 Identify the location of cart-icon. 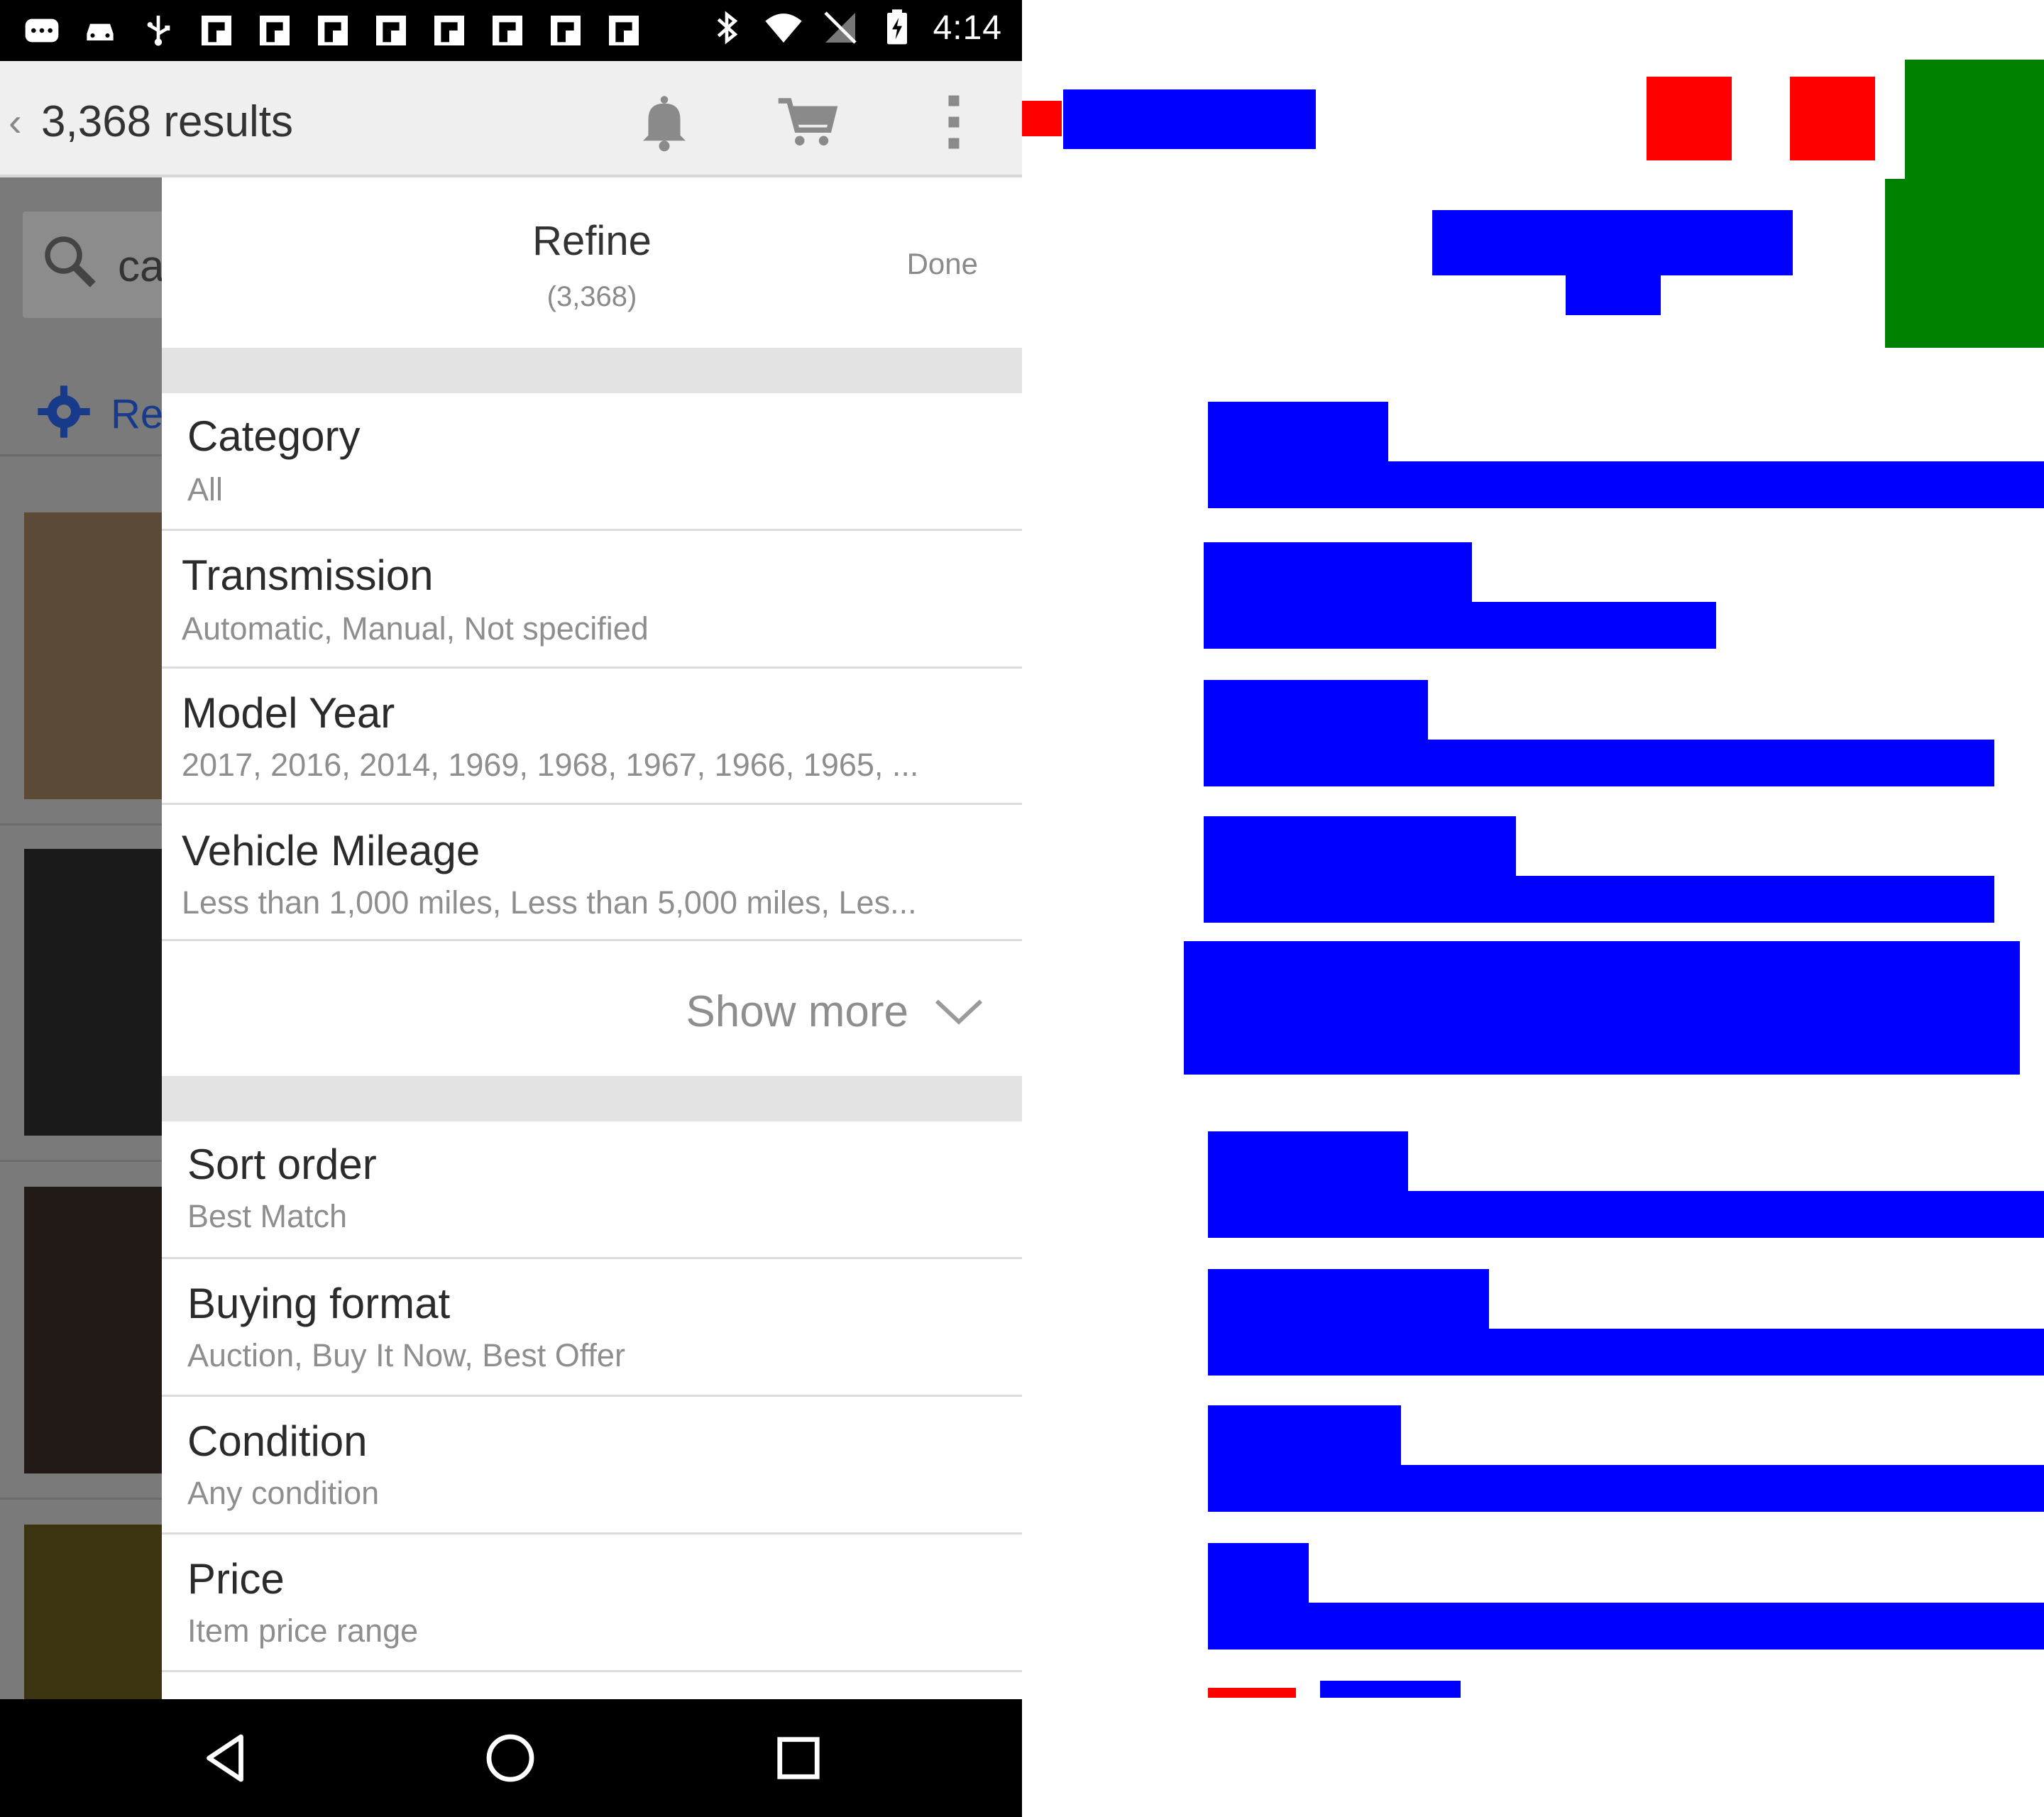
(808, 122).